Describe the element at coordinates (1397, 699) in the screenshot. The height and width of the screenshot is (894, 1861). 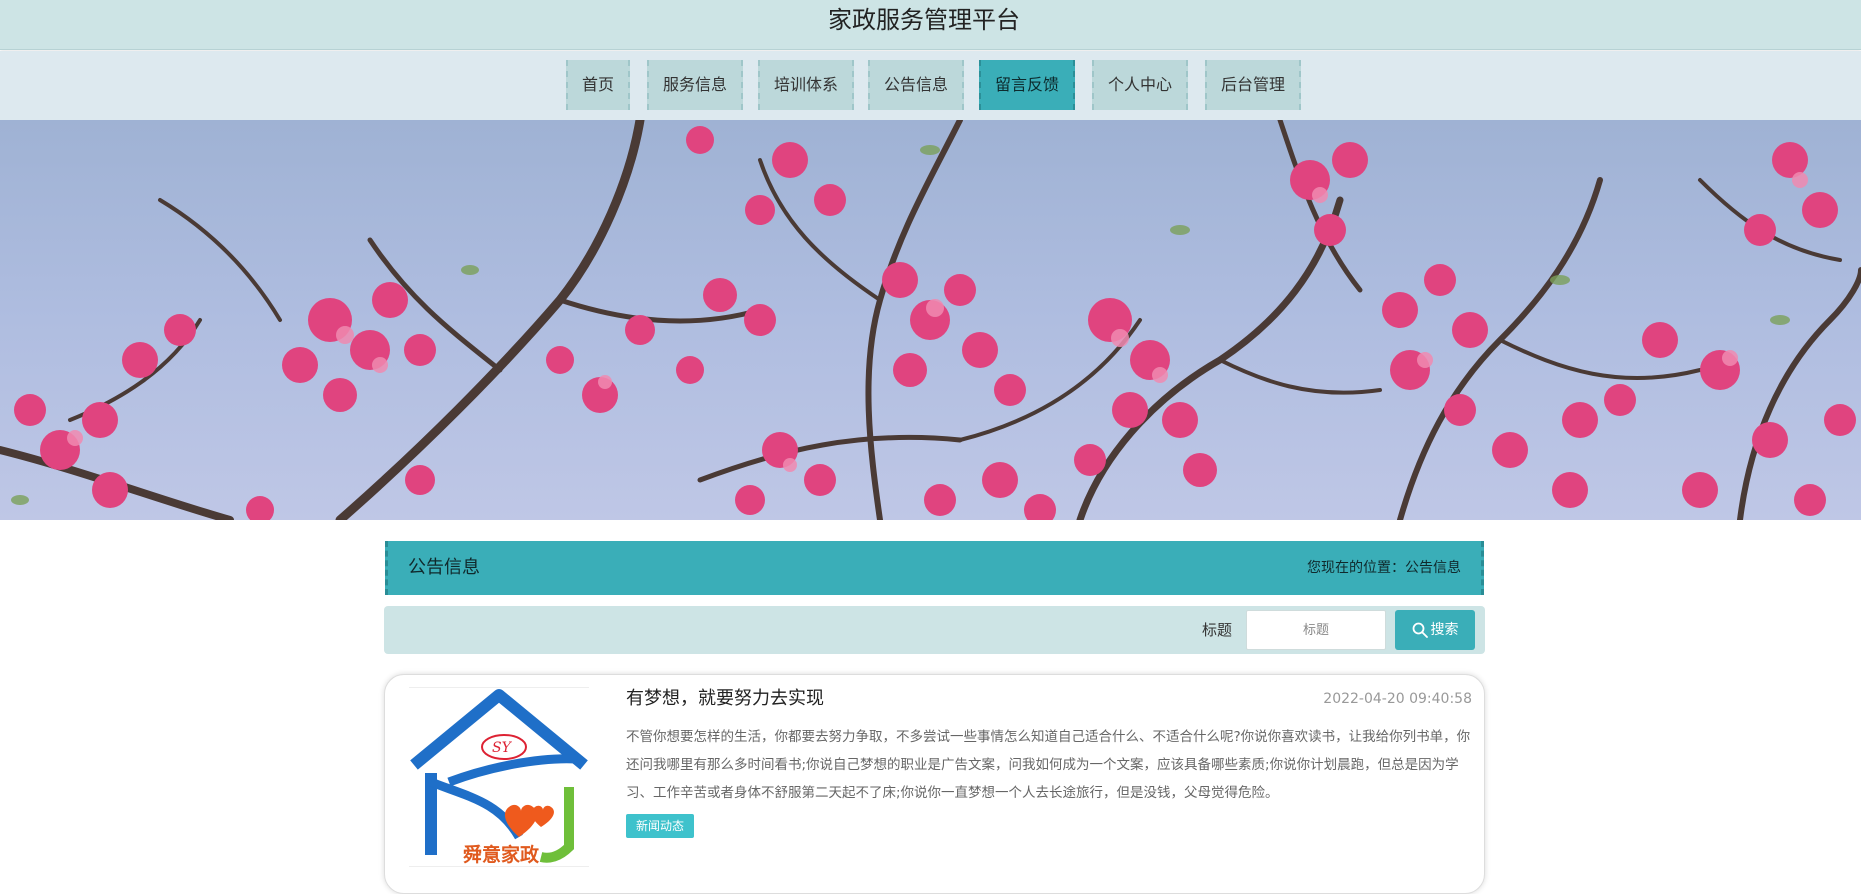
I see `news-date: 2022-04-20 09:40:58` at that location.